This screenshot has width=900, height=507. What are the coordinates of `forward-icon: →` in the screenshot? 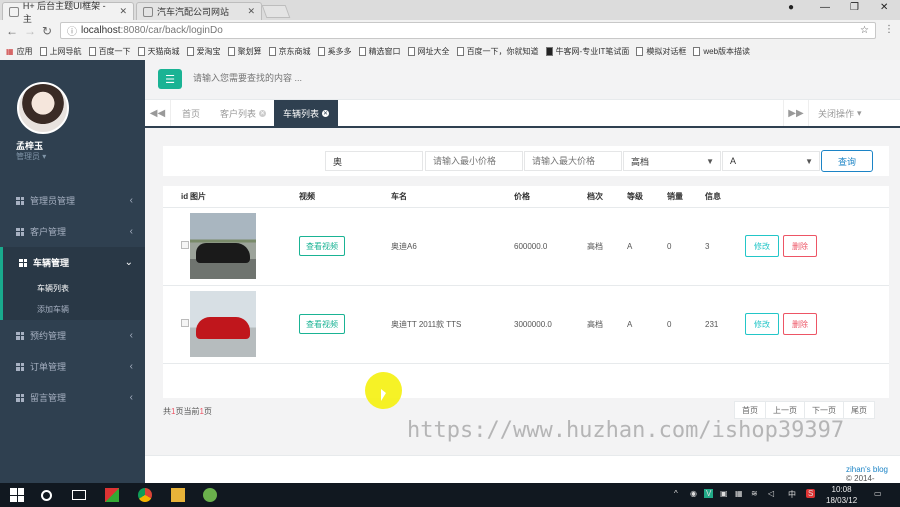 It's located at (30, 31).